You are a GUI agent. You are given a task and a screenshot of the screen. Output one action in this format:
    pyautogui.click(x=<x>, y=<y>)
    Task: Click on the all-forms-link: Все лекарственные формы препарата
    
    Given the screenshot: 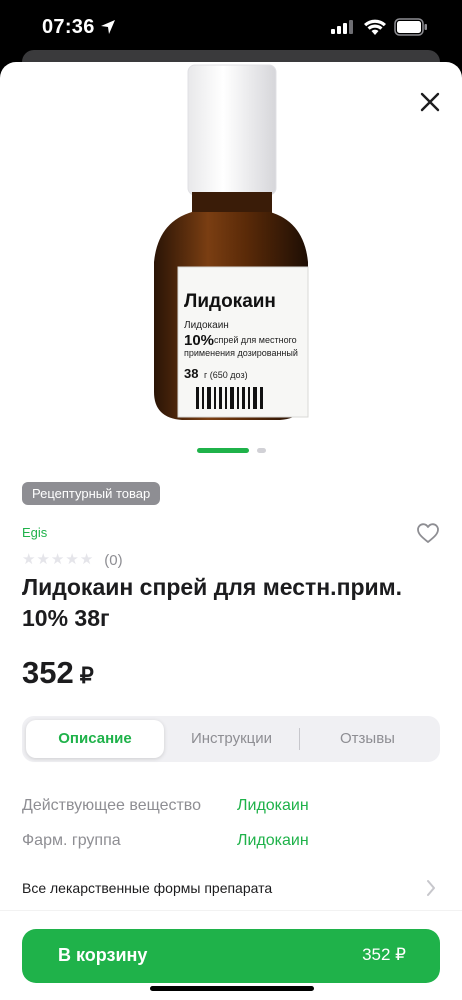 What is the action you would take?
    pyautogui.click(x=231, y=890)
    